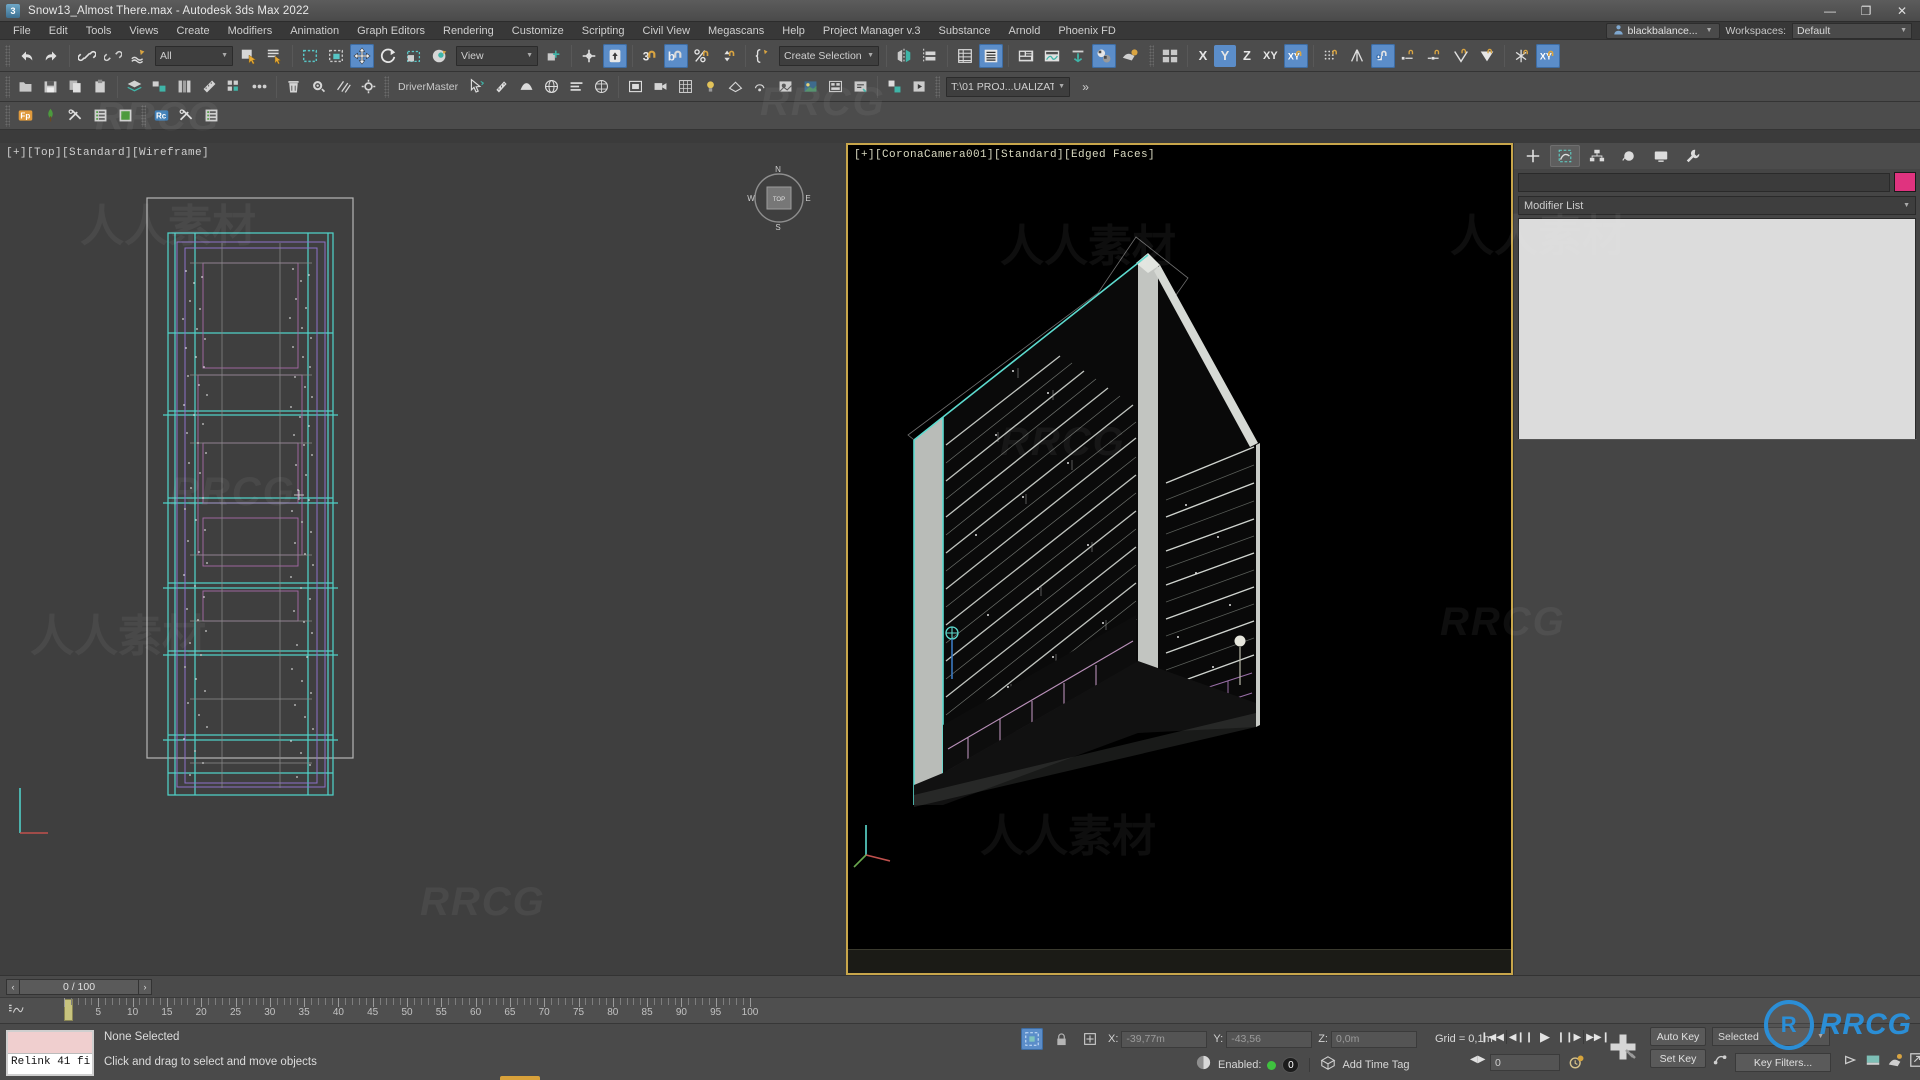 The height and width of the screenshot is (1080, 1920). Describe the element at coordinates (601, 86) in the screenshot. I see `world-mesh-button` at that location.